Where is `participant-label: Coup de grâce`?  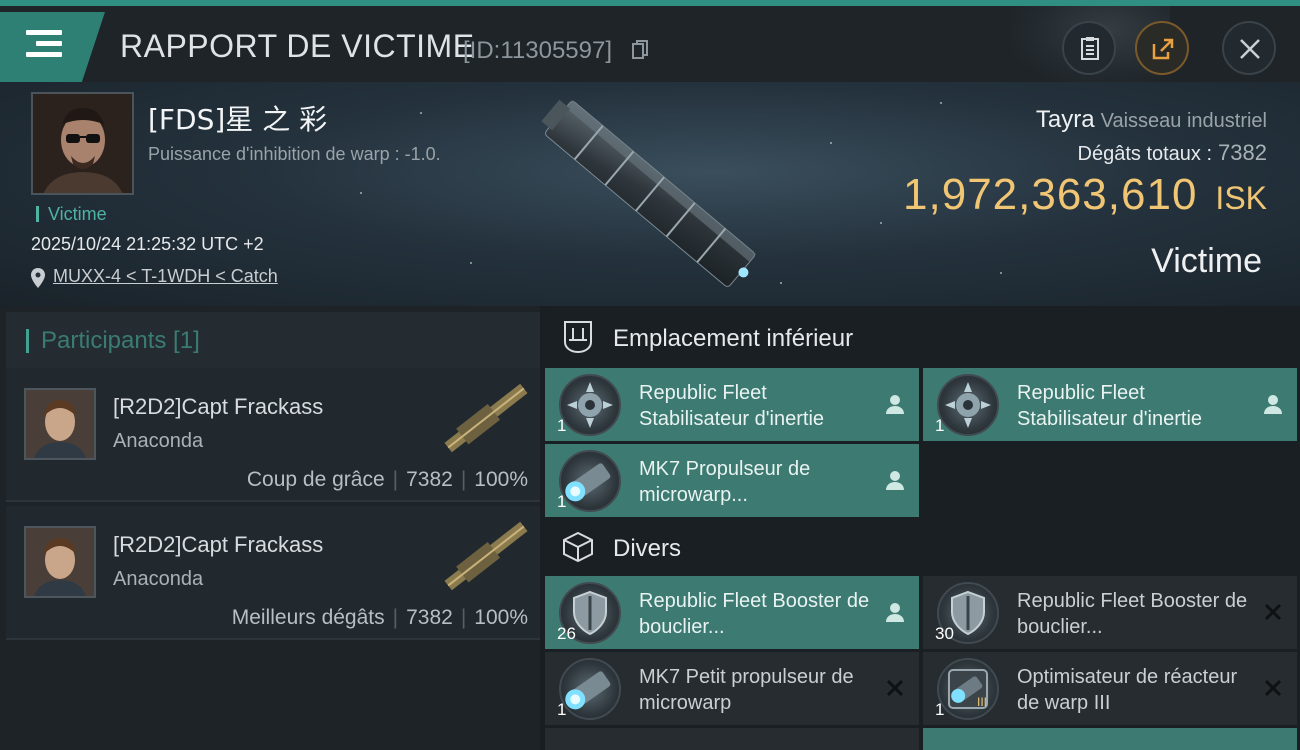
participant-label: Coup de grâce is located at coordinates (315, 479).